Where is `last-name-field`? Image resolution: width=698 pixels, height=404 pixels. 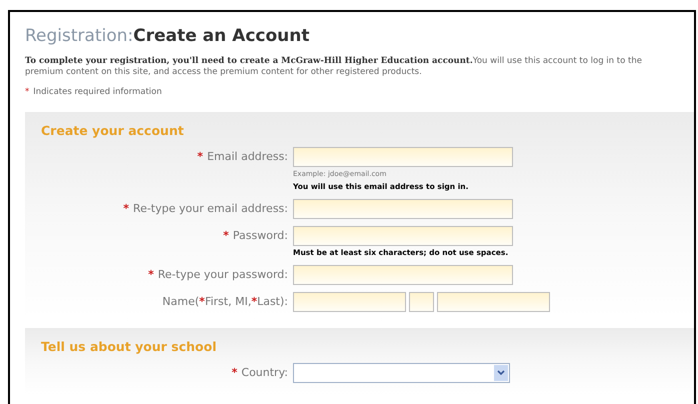 last-name-field is located at coordinates (493, 302).